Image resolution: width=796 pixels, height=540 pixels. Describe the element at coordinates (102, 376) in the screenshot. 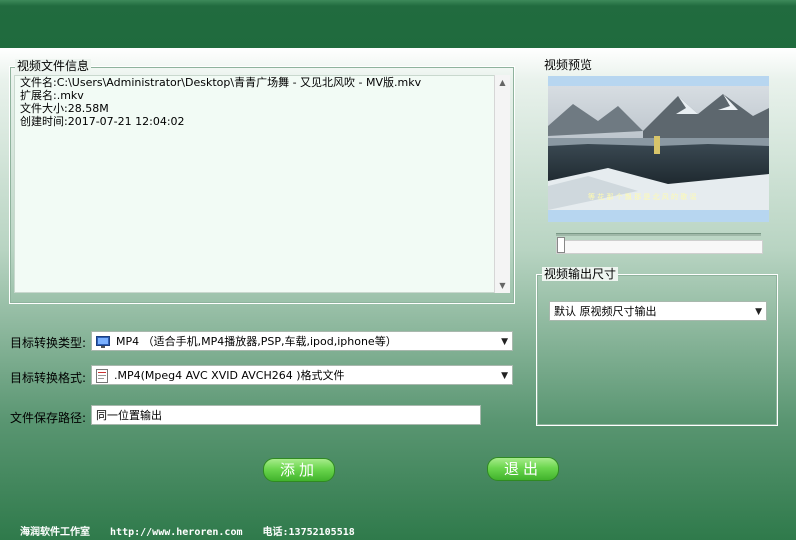

I see `document-icon` at that location.